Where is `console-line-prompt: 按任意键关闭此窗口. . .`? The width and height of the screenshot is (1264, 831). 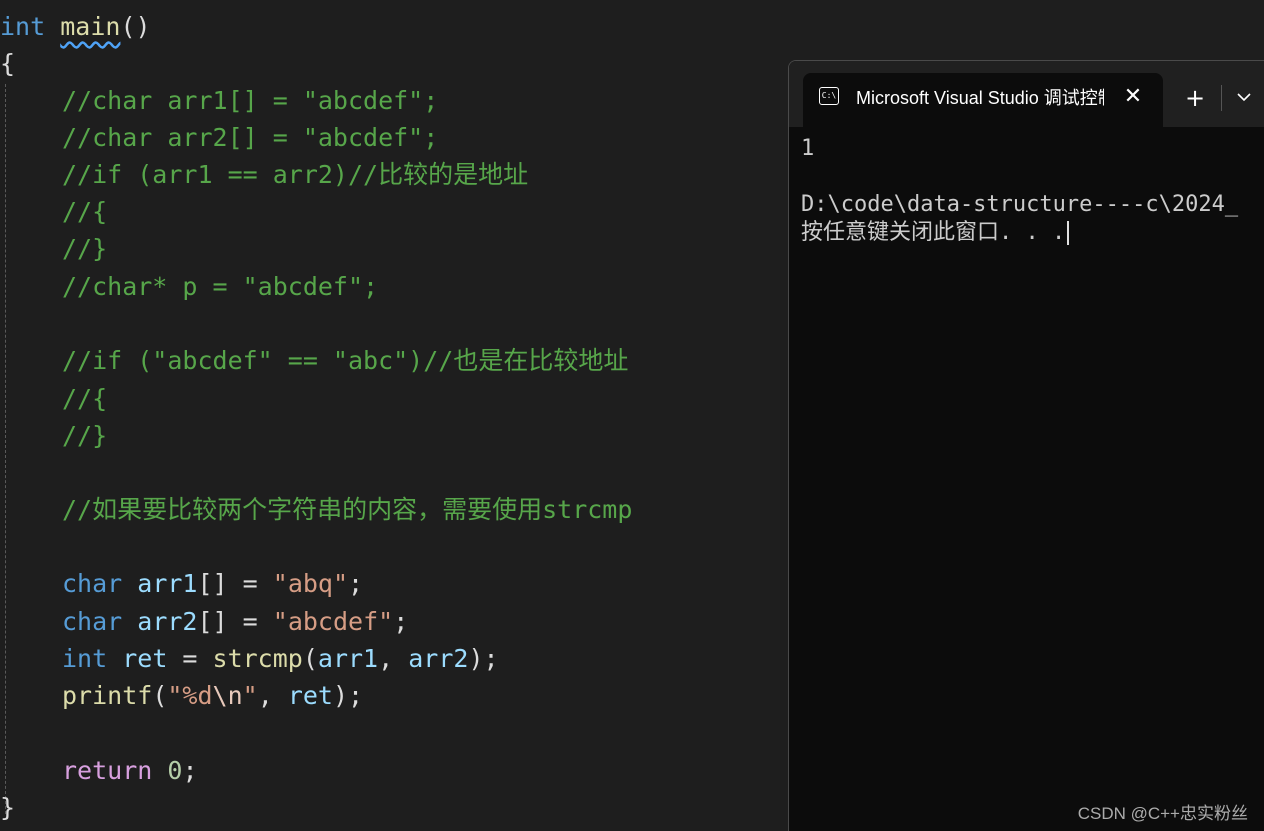 console-line-prompt: 按任意键关闭此窗口. . . is located at coordinates (935, 233).